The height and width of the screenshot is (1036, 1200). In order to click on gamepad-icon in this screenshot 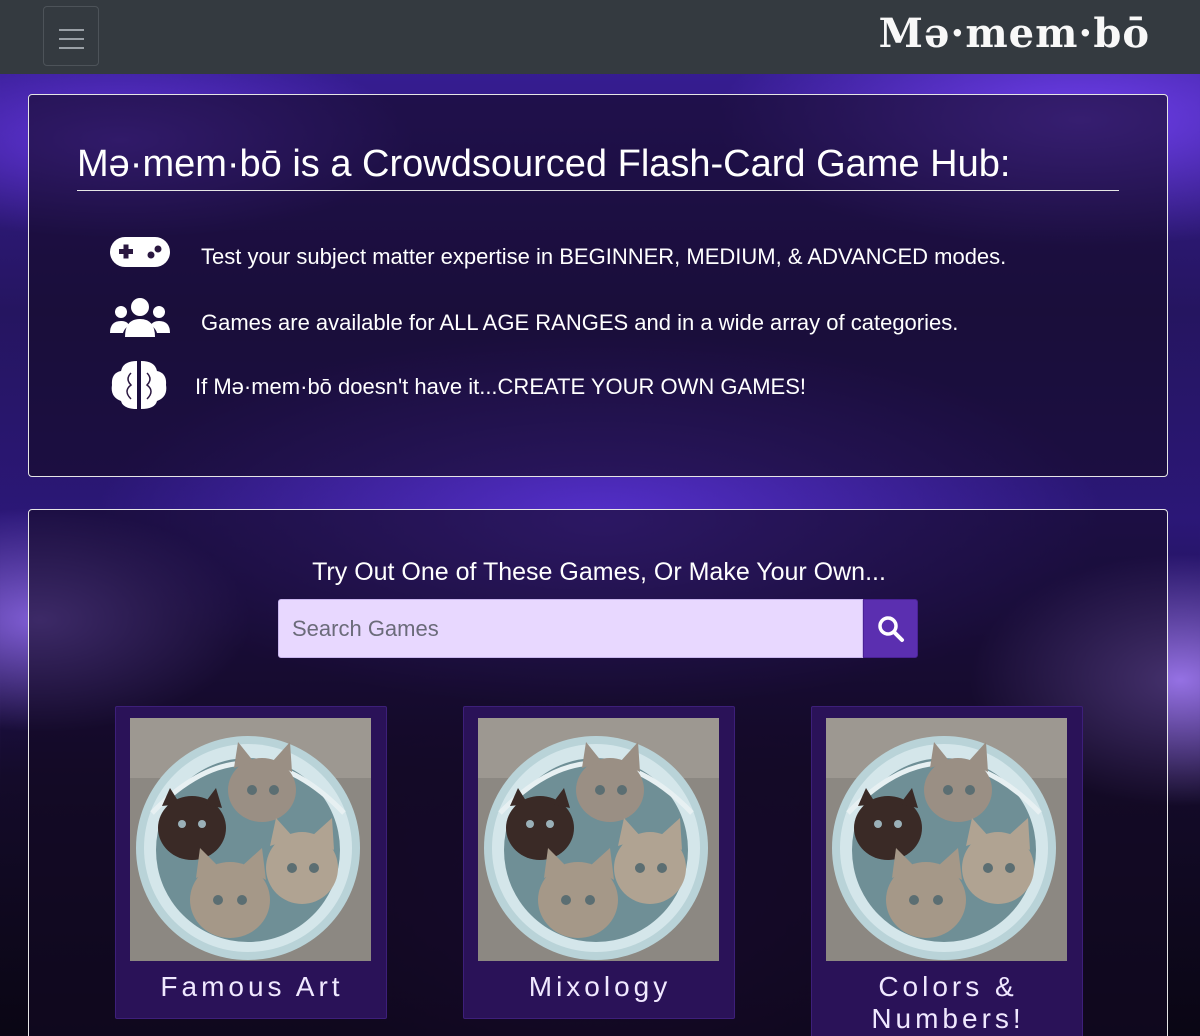, I will do `click(140, 252)`.